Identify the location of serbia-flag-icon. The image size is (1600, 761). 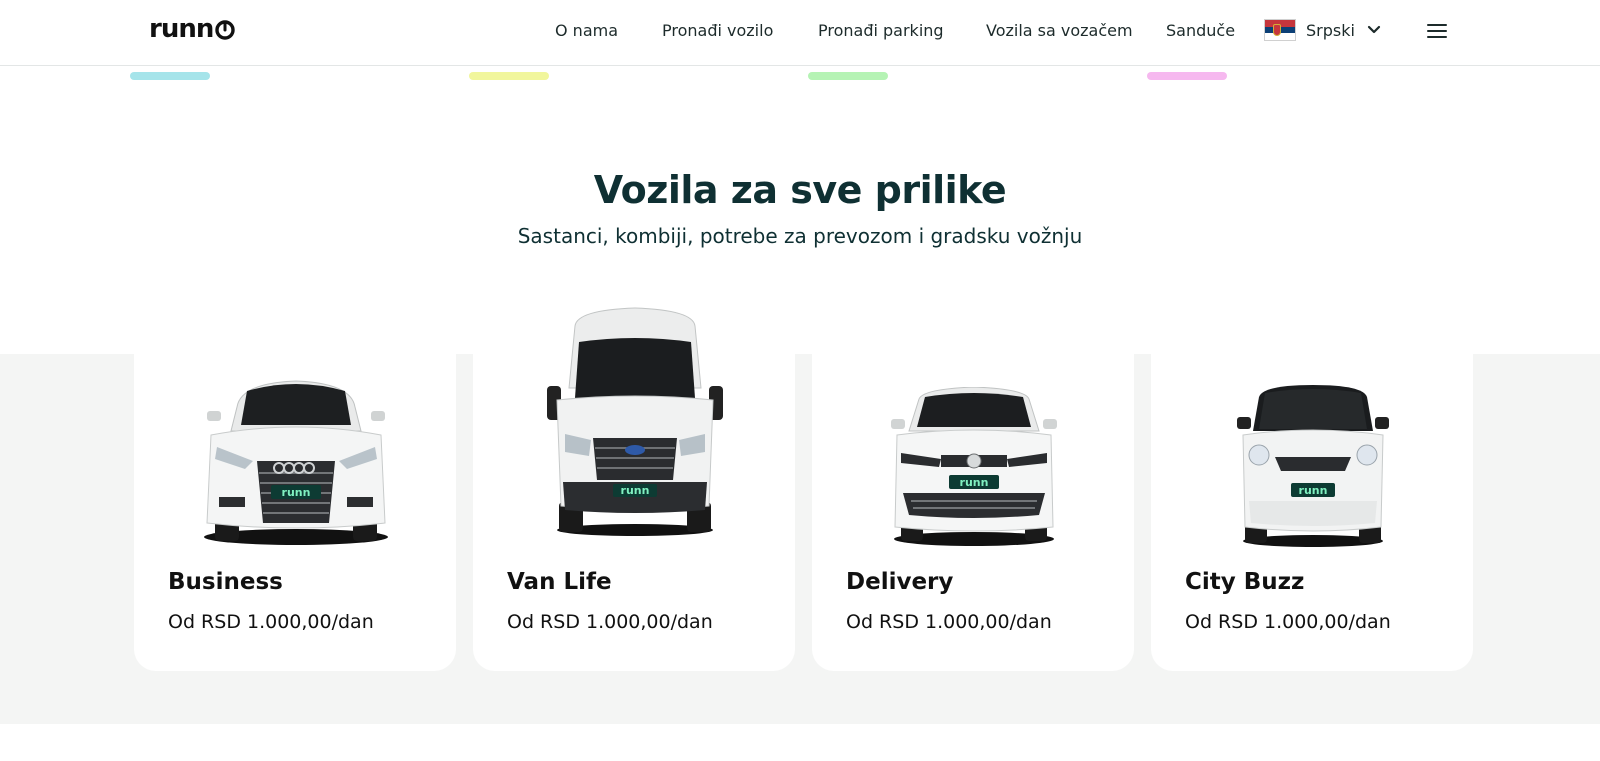
(1280, 30).